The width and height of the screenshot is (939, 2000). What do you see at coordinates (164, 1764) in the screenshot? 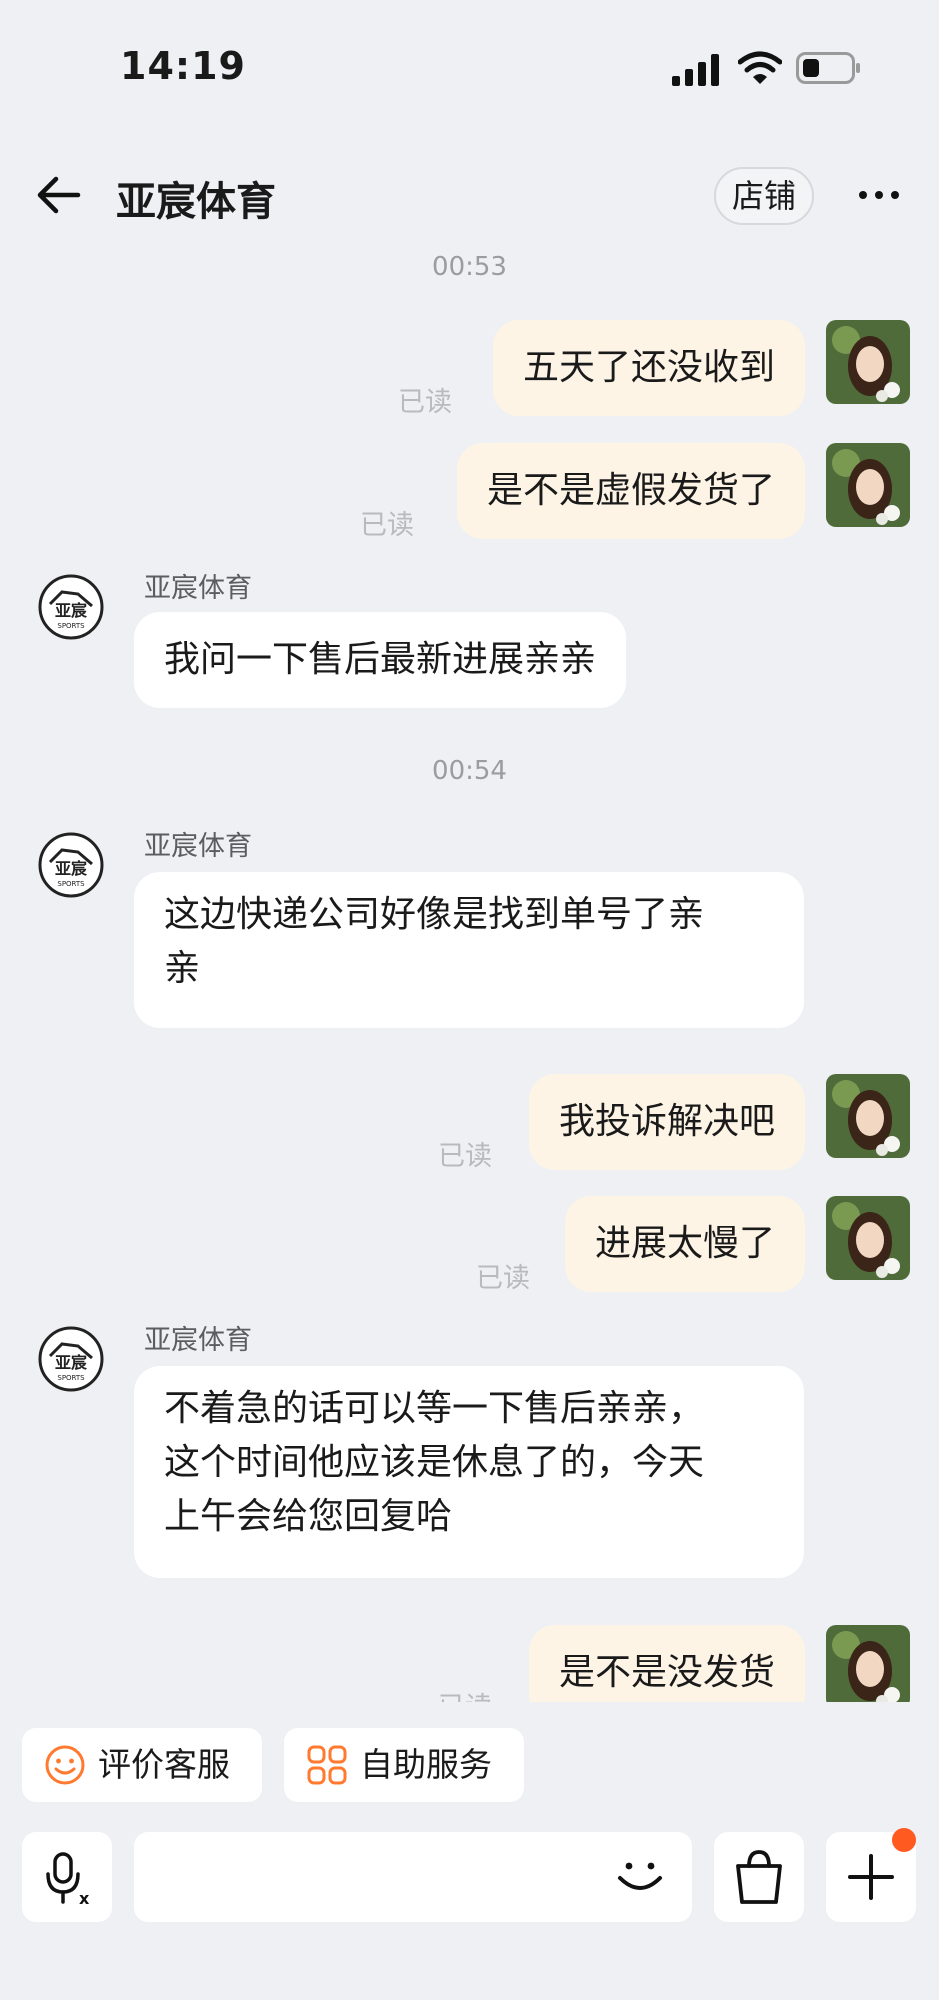
I see `quick-action-label: 评价客服` at bounding box center [164, 1764].